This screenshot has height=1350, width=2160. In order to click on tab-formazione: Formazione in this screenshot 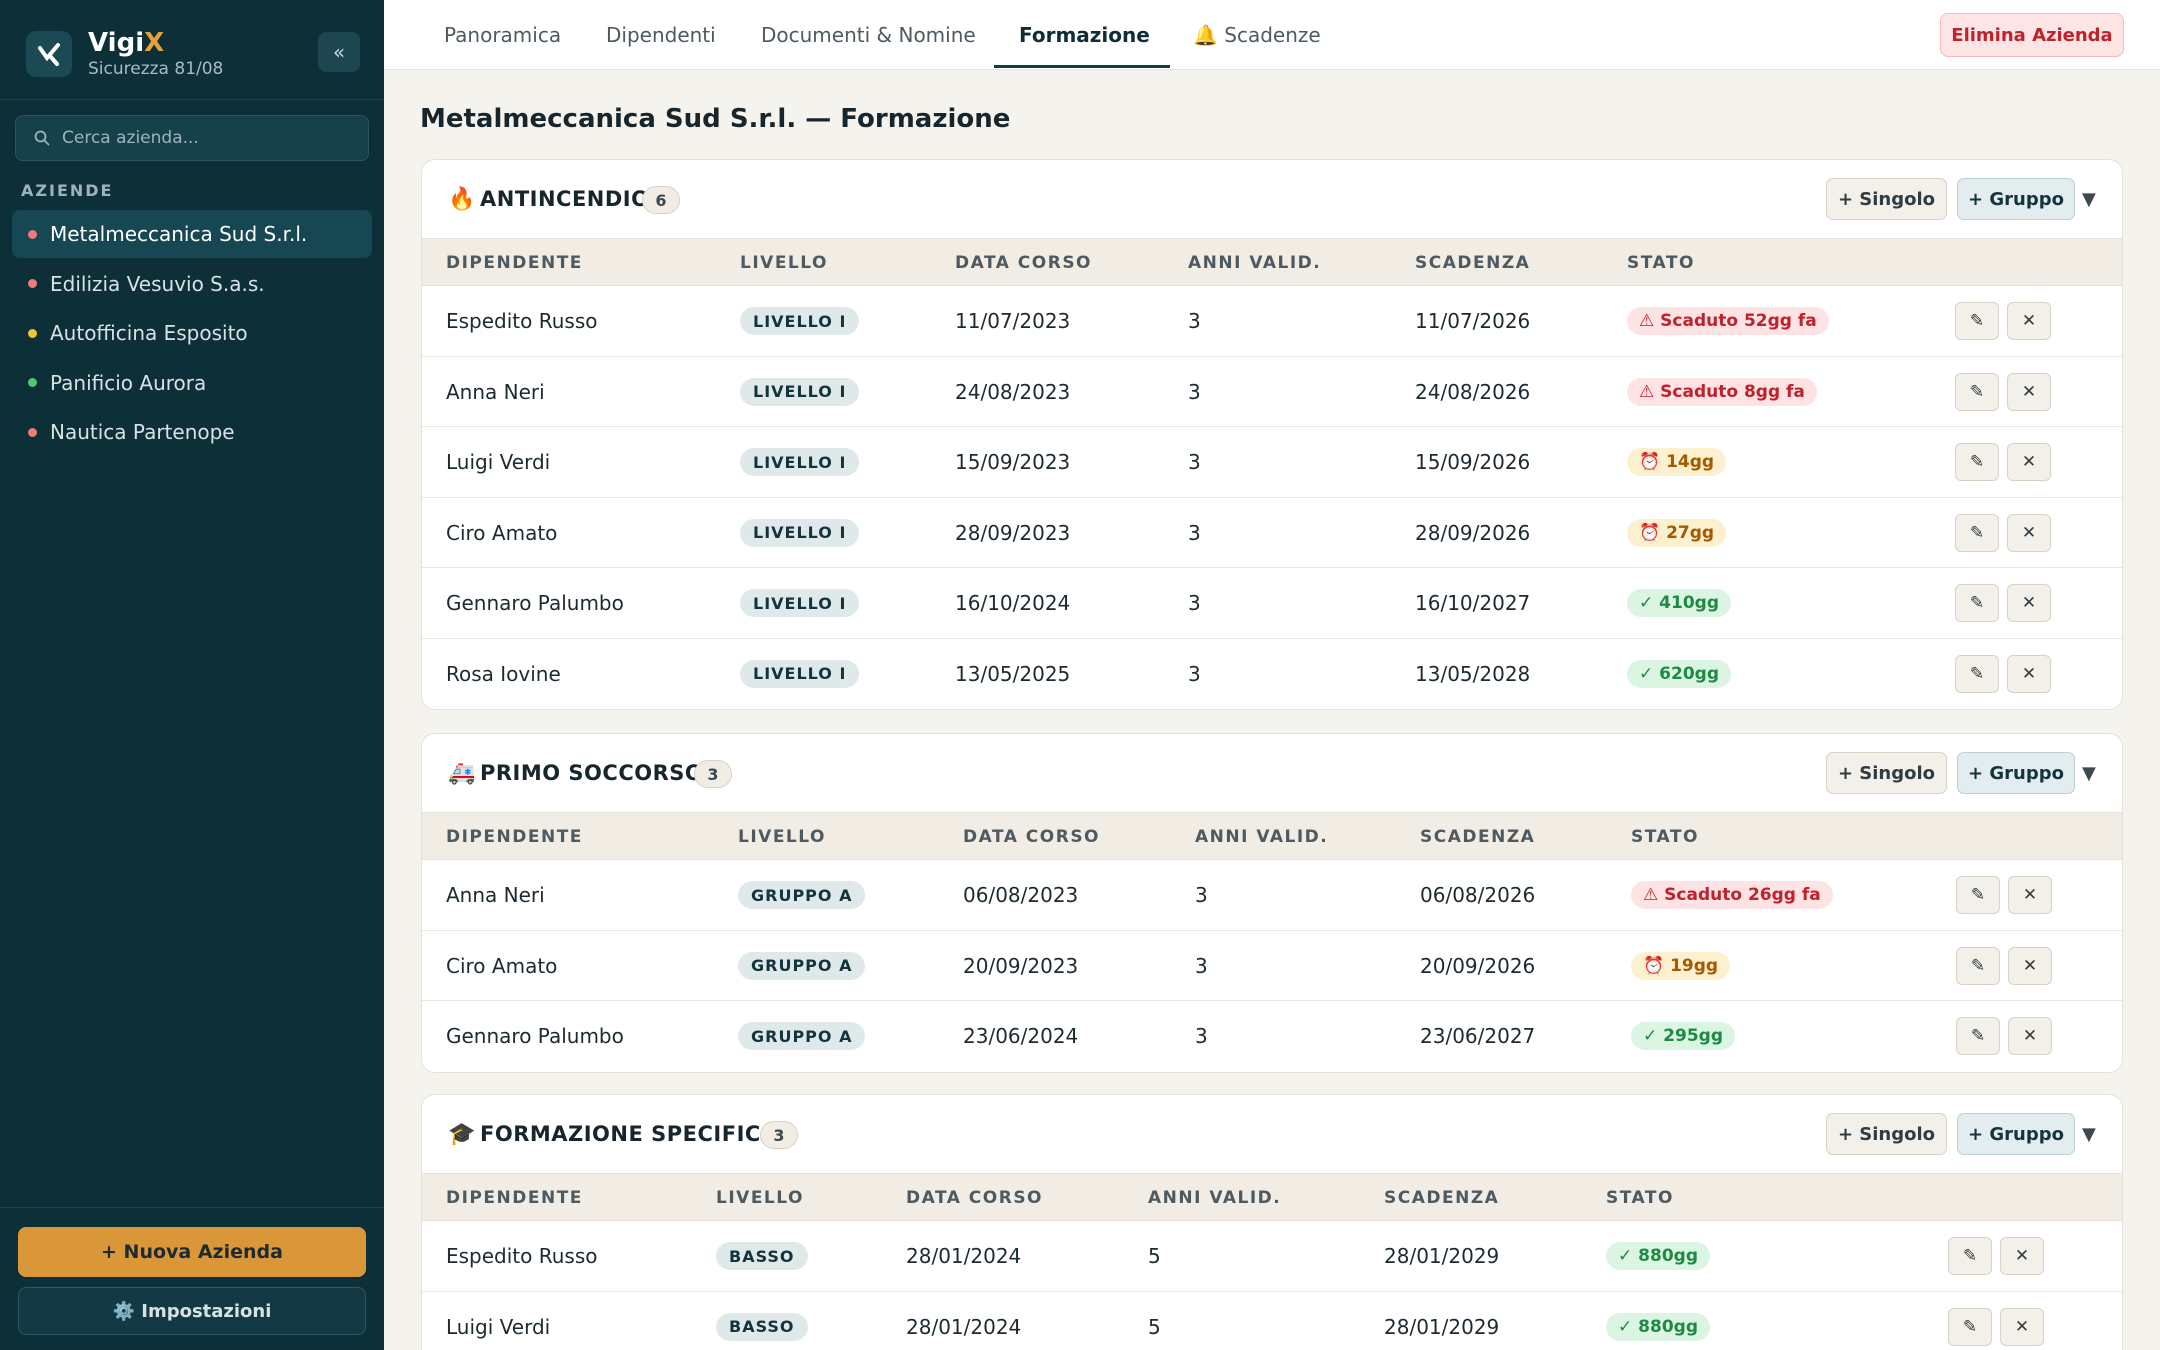, I will do `click(1084, 34)`.